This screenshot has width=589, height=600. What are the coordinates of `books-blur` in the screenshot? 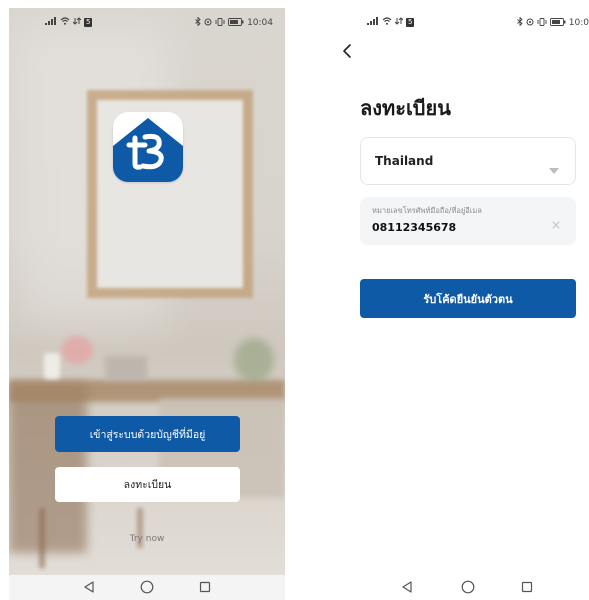 It's located at (126, 368).